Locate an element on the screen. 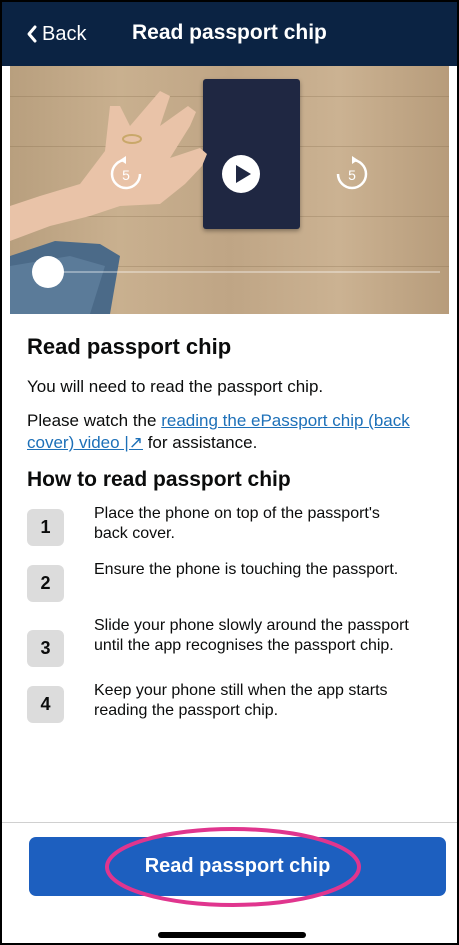  step-number: 3 is located at coordinates (45, 648).